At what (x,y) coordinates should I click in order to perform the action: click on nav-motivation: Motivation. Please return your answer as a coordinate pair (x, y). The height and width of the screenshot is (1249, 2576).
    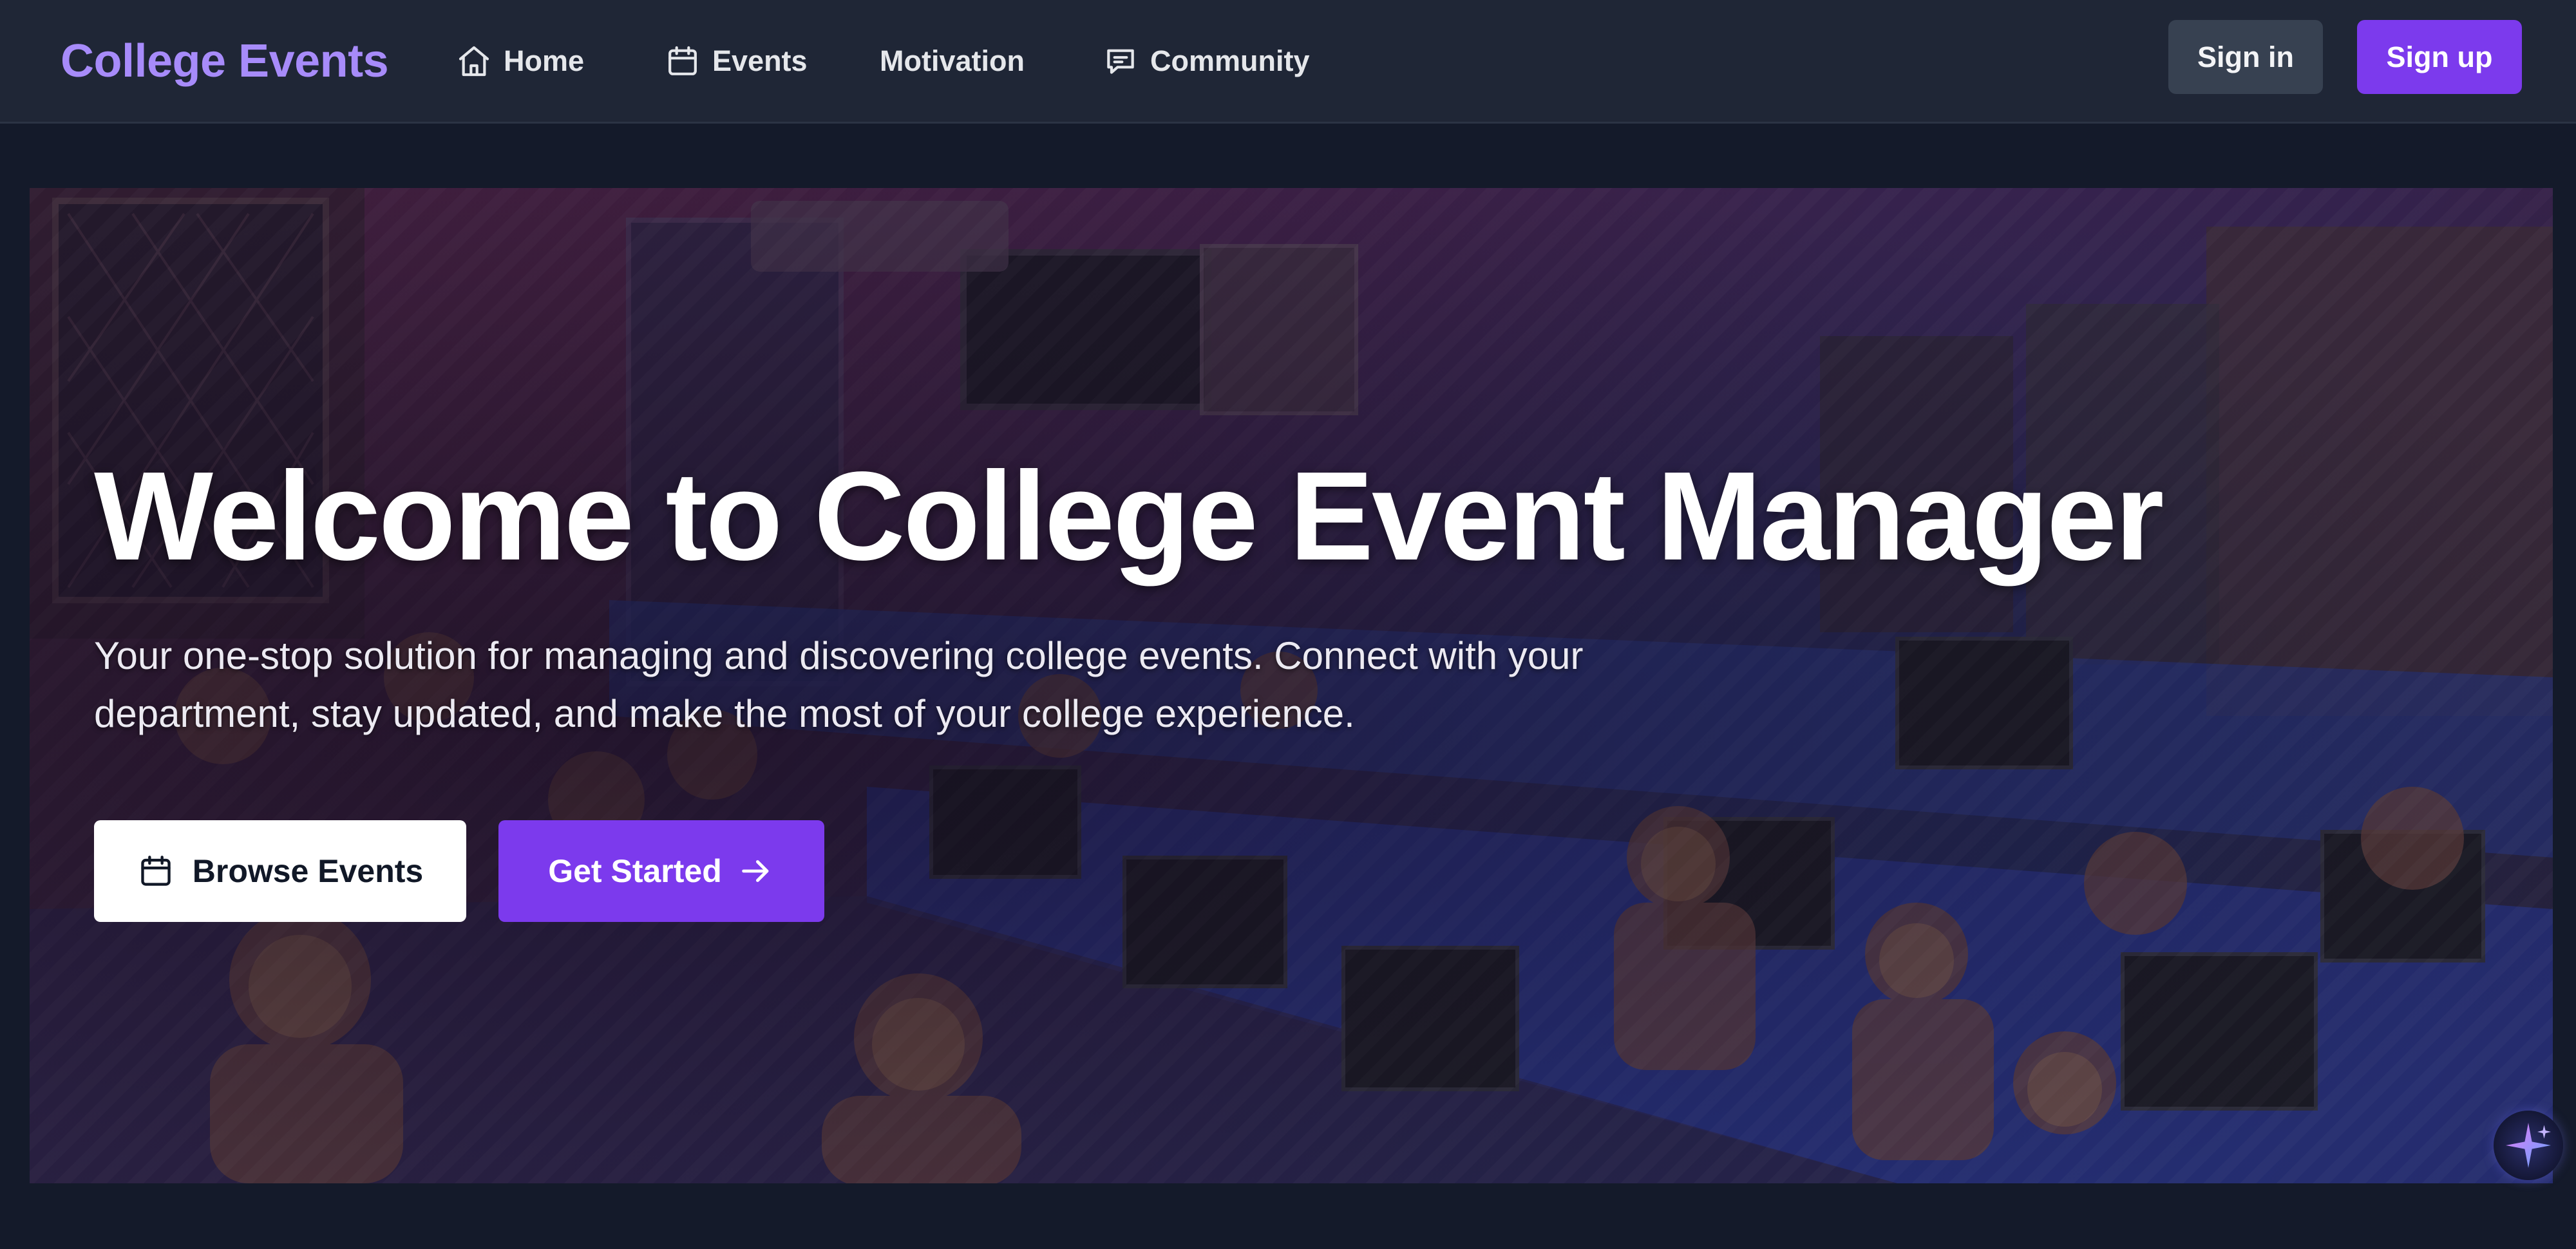
    Looking at the image, I should click on (952, 61).